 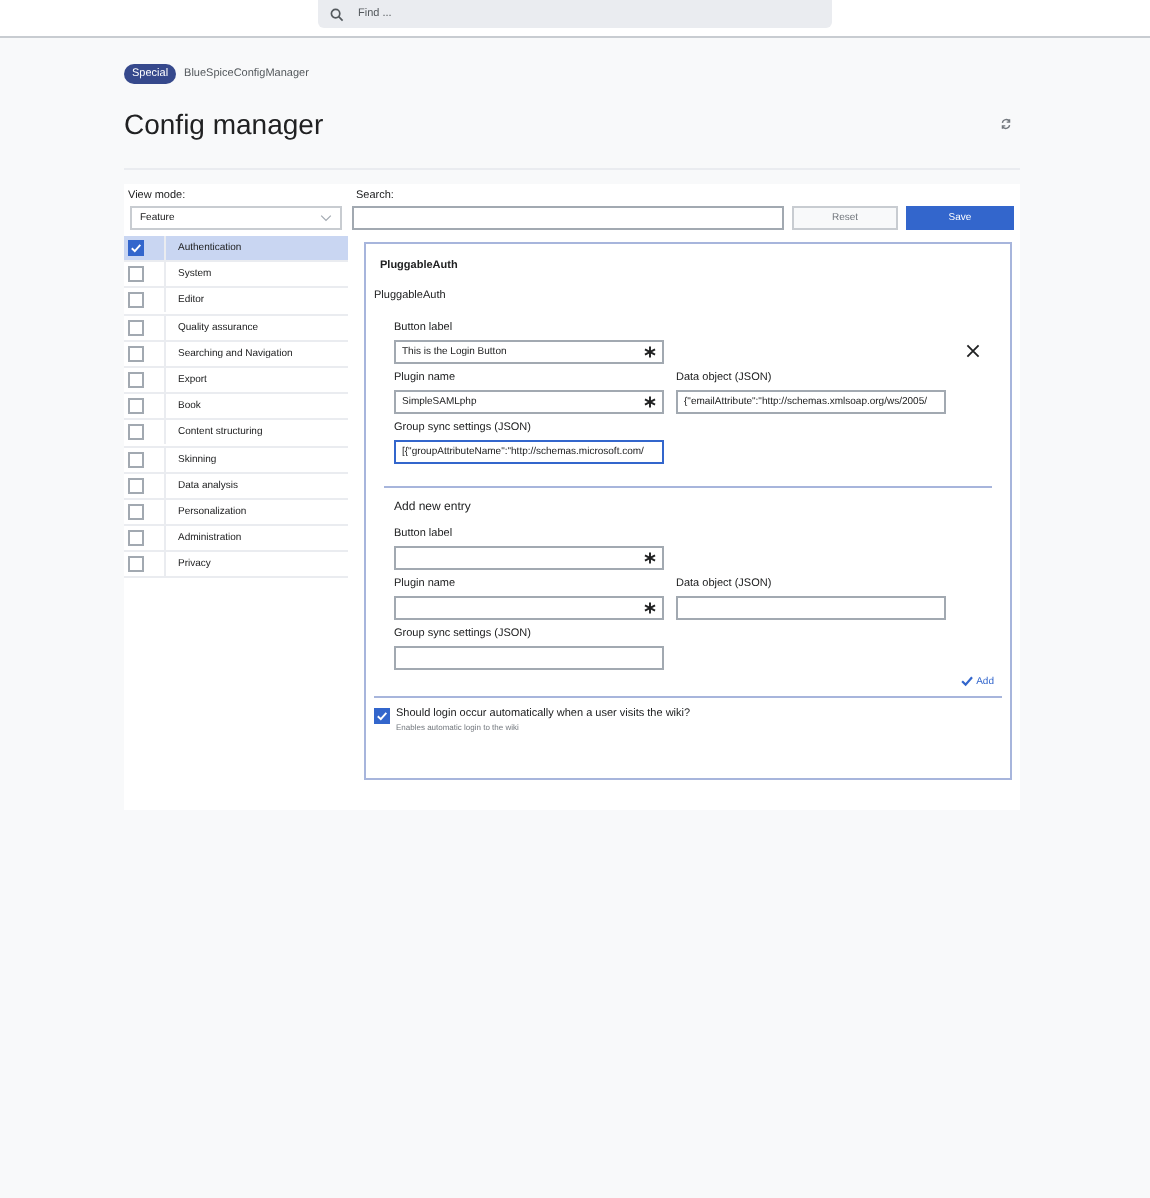 I want to click on search-icon, so click(x=337, y=14).